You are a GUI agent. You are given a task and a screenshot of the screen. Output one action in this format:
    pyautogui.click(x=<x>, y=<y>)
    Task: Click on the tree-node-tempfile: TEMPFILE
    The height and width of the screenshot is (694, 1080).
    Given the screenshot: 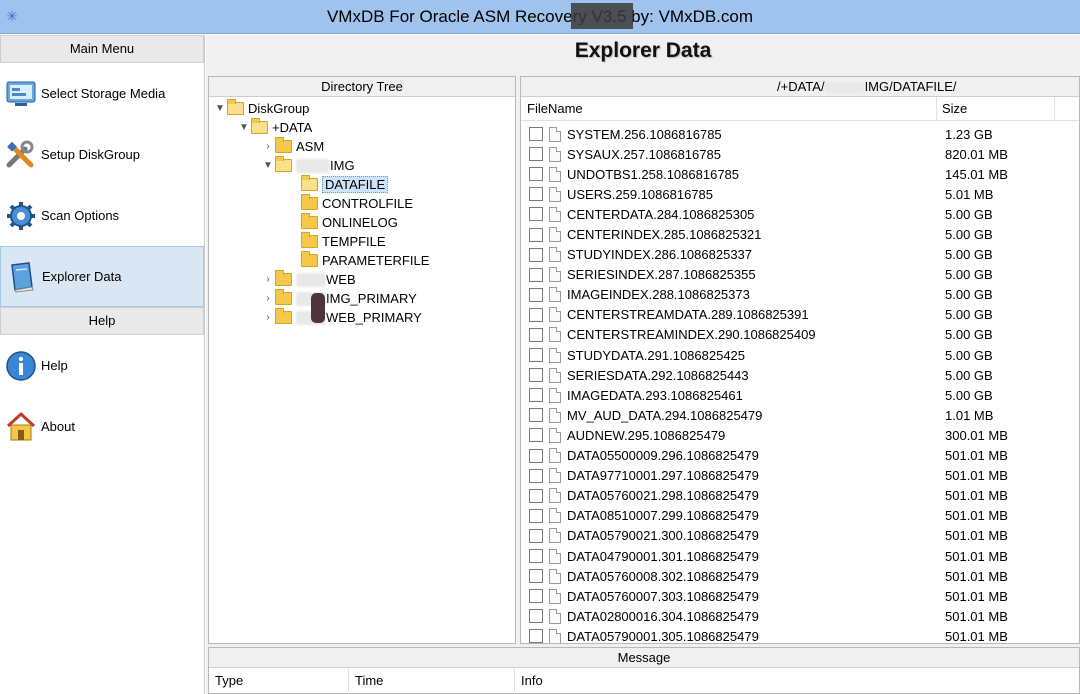 What is the action you would take?
    pyautogui.click(x=362, y=241)
    